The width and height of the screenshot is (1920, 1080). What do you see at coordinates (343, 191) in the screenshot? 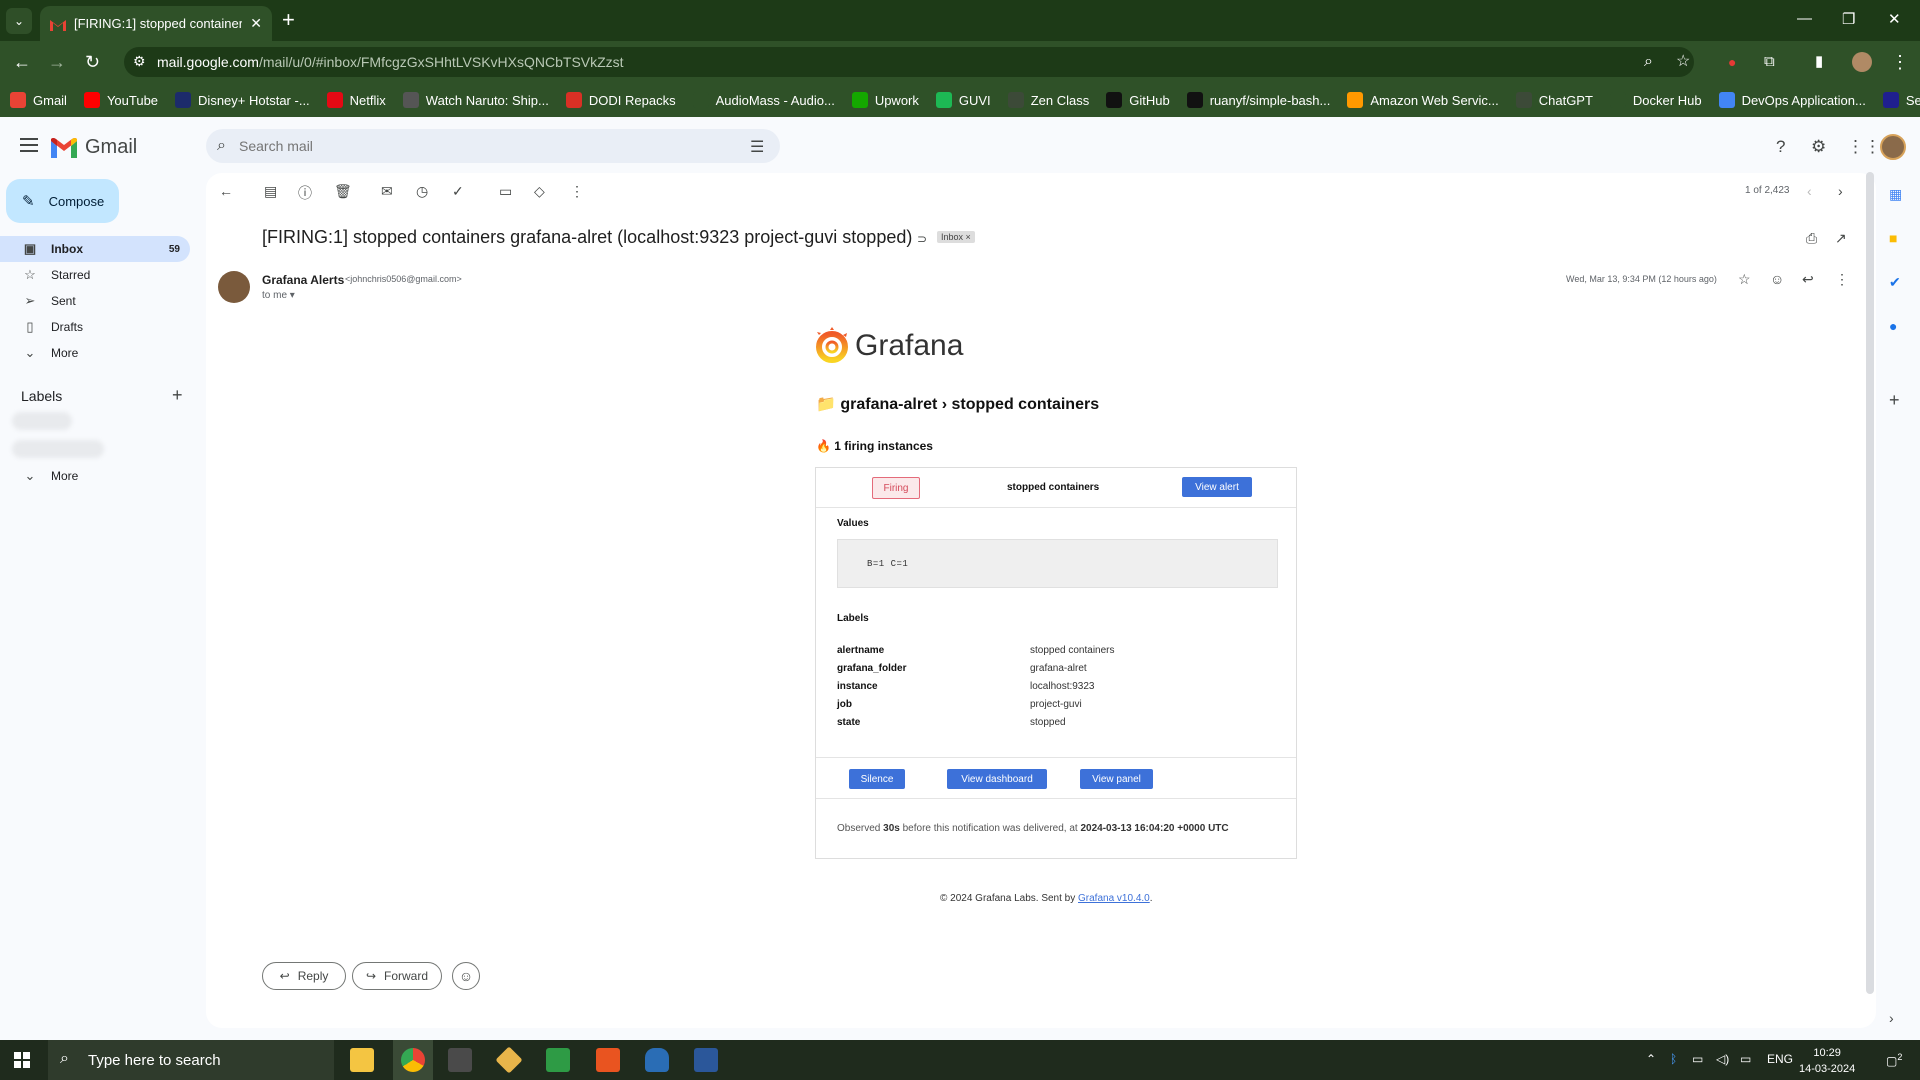
I see `delete-icon: 🗑` at bounding box center [343, 191].